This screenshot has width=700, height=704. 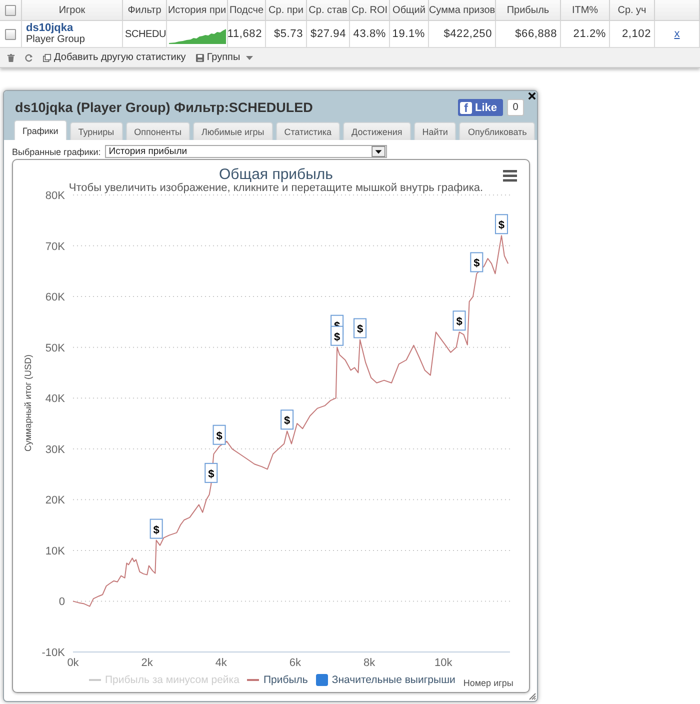 What do you see at coordinates (200, 58) in the screenshot?
I see `floppy-icon` at bounding box center [200, 58].